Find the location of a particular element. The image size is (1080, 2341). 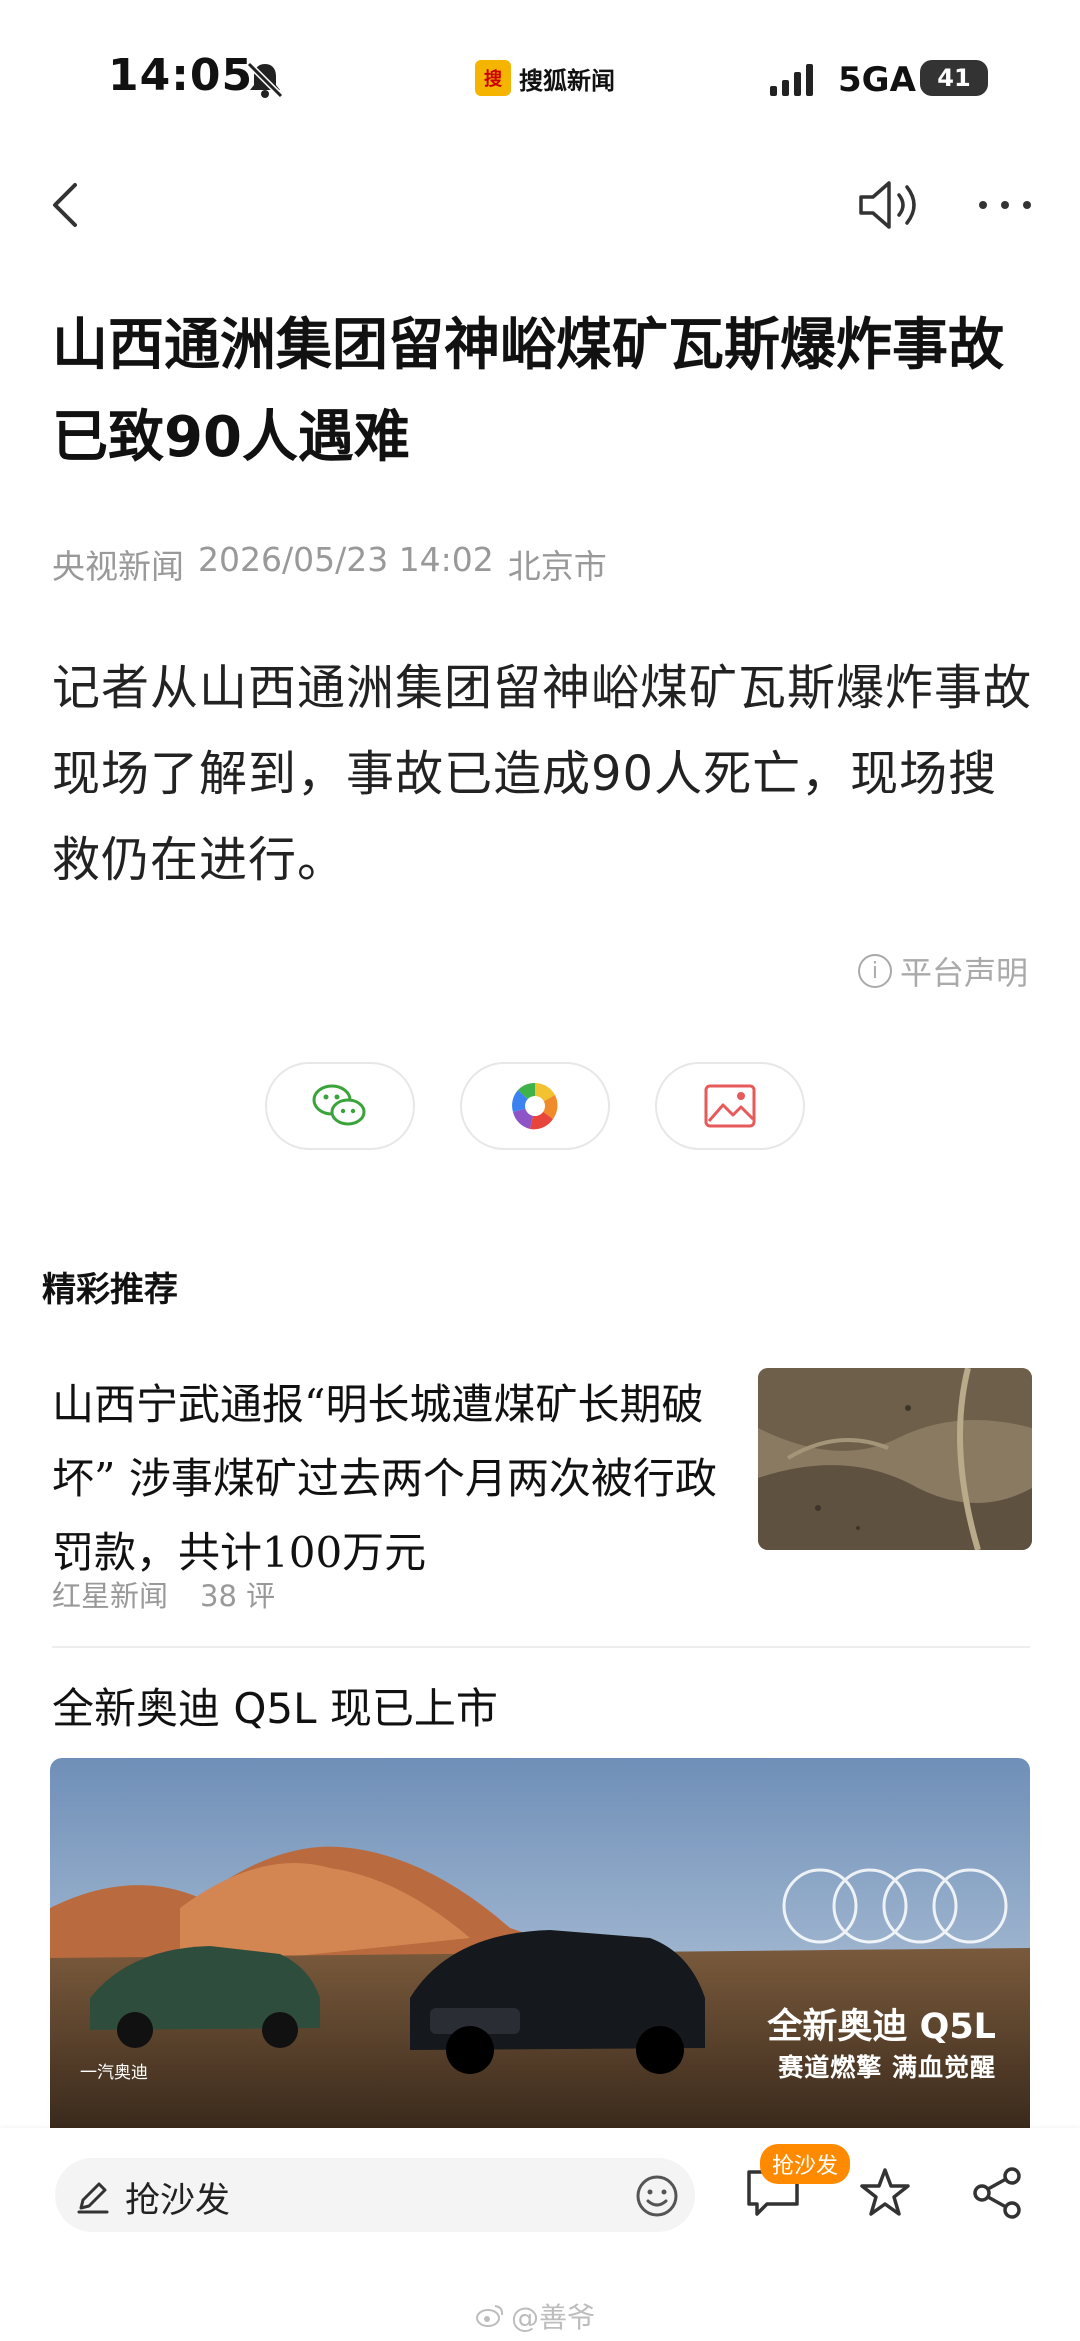

app-indicator: 搜 搜狐新闻 is located at coordinates (545, 78).